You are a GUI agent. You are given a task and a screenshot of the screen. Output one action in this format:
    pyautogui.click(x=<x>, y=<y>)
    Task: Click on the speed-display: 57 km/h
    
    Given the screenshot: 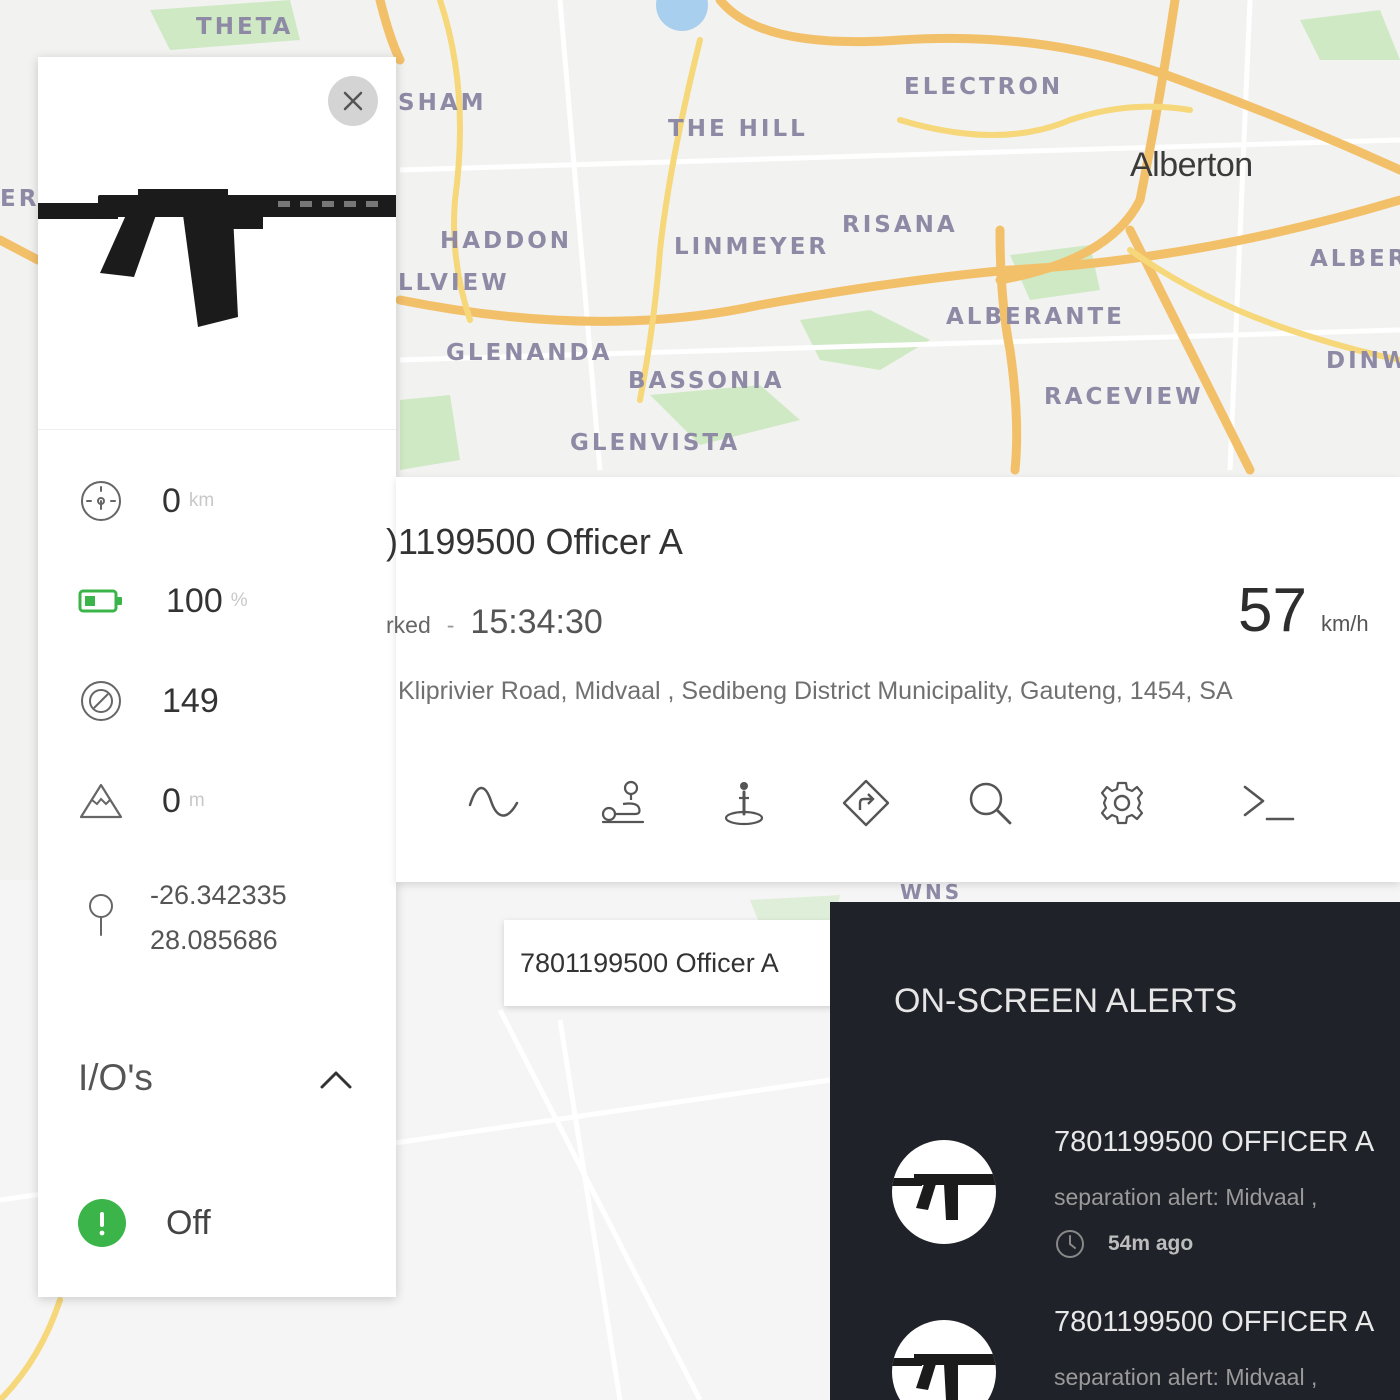 What is the action you would take?
    pyautogui.click(x=1303, y=610)
    